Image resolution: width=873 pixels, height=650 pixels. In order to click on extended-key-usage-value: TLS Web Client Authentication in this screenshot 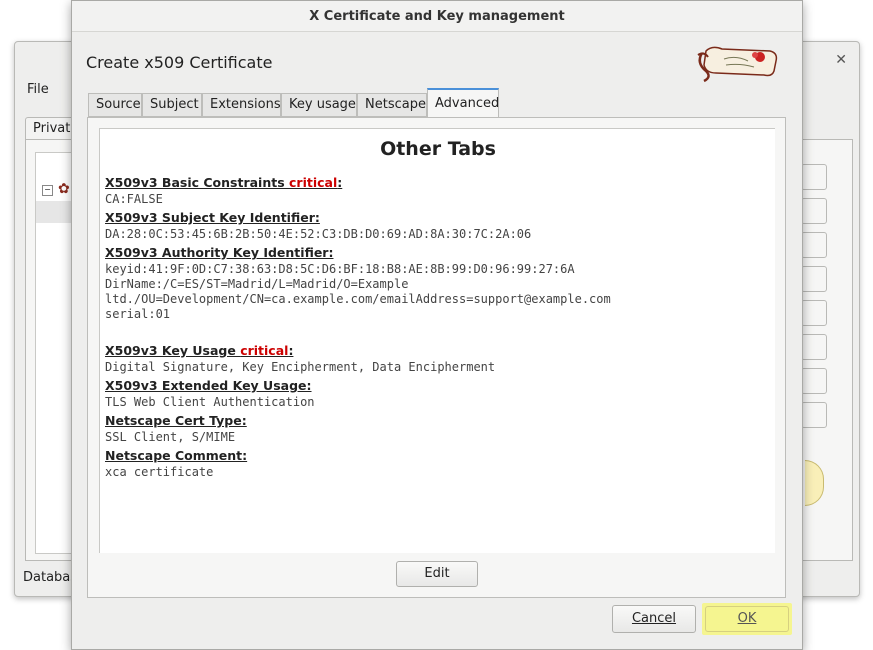, I will do `click(210, 402)`.